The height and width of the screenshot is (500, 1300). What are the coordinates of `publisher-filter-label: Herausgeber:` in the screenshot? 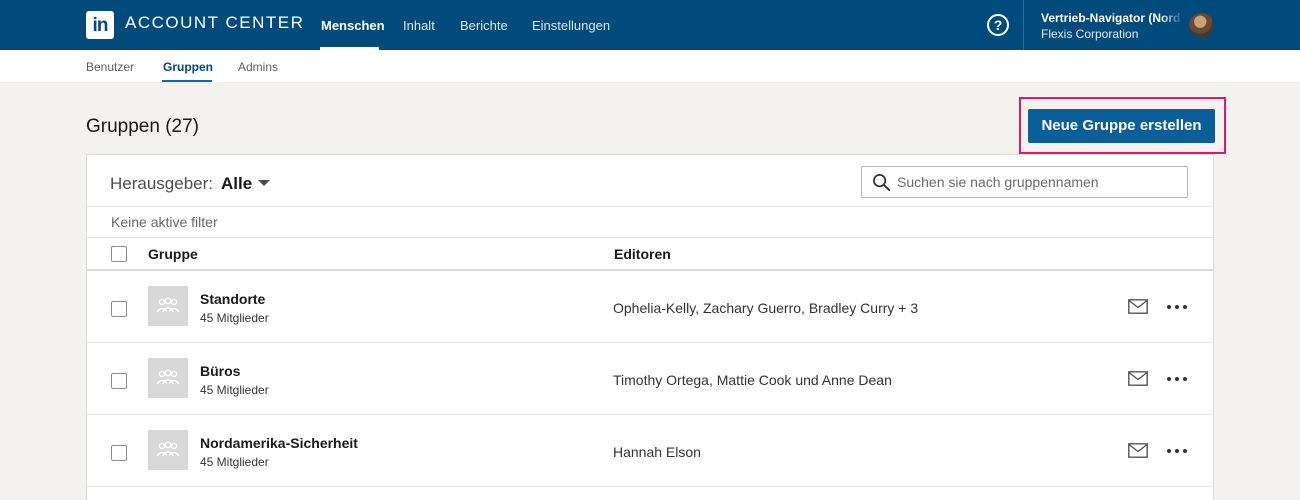 It's located at (162, 183).